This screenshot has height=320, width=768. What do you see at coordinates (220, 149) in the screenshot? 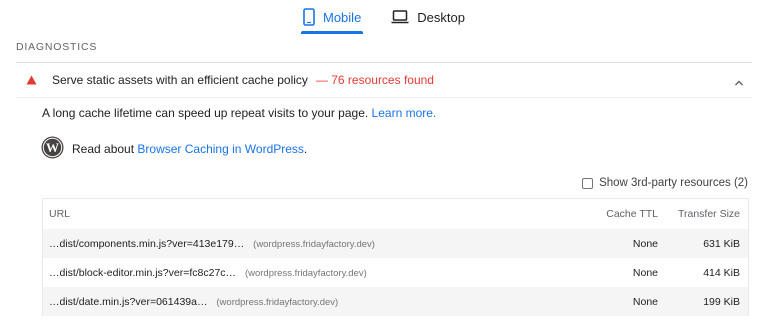
I see `browser-caching-link: Browser Caching in WordPress` at bounding box center [220, 149].